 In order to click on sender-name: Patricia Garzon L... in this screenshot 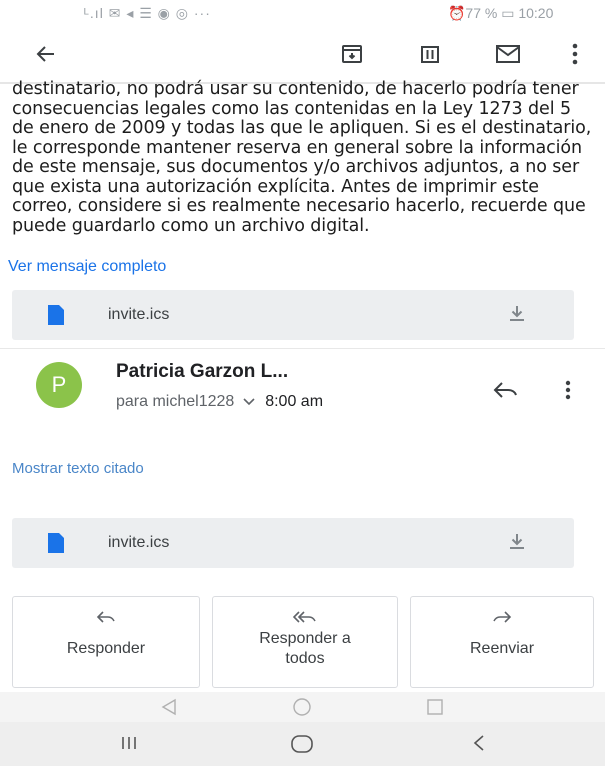, I will do `click(202, 372)`.